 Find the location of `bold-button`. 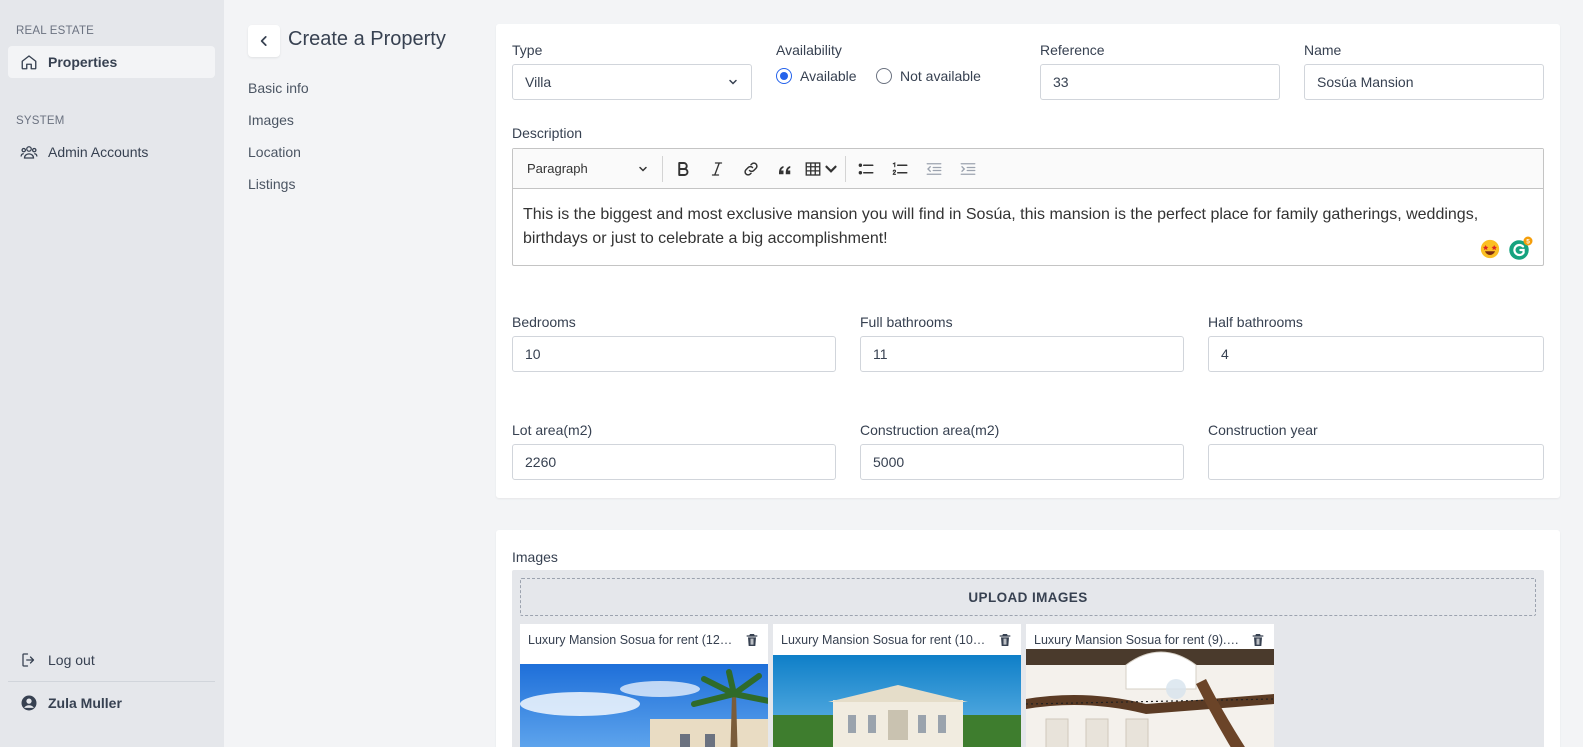

bold-button is located at coordinates (683, 169).